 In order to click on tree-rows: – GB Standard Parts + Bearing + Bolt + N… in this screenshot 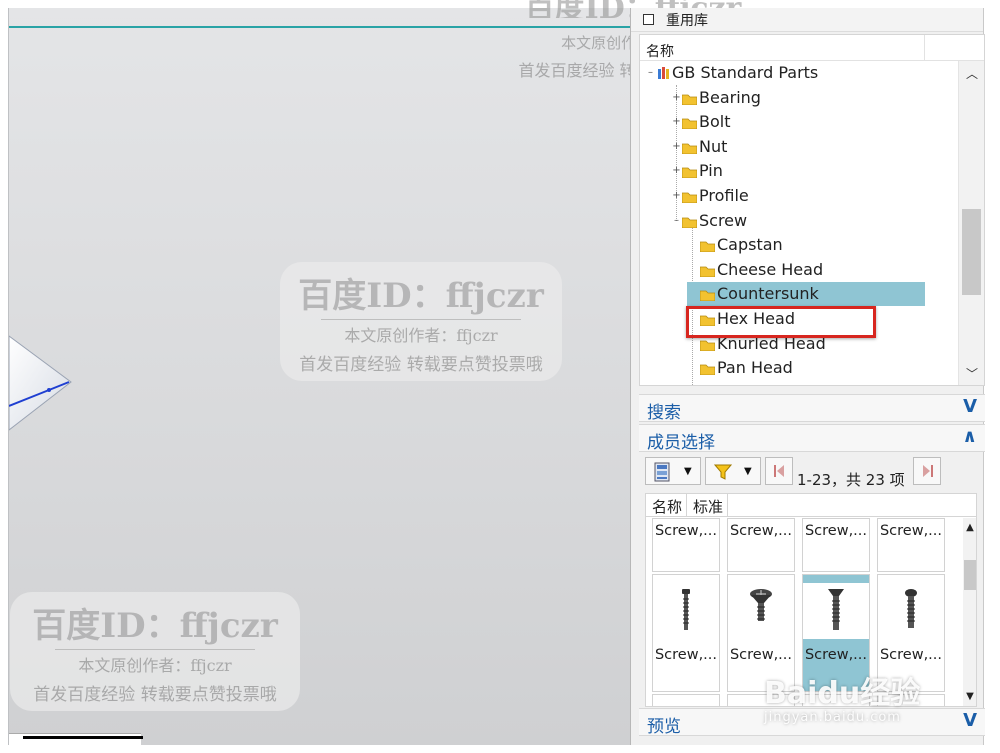, I will do `click(799, 223)`.